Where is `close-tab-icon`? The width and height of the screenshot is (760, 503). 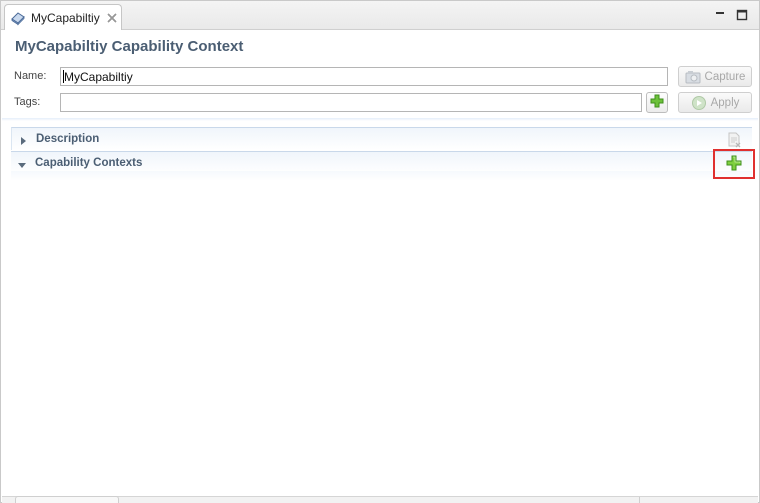
close-tab-icon is located at coordinates (112, 18).